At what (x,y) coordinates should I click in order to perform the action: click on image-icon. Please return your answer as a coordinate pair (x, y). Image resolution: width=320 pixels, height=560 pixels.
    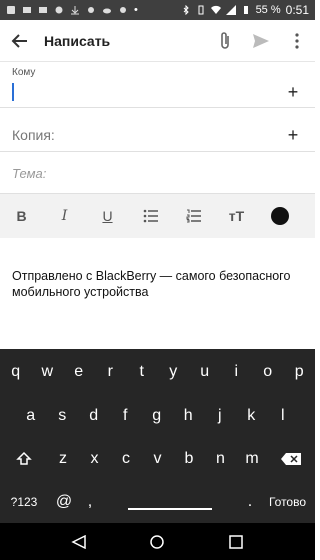
    Looking at the image, I should click on (27, 10).